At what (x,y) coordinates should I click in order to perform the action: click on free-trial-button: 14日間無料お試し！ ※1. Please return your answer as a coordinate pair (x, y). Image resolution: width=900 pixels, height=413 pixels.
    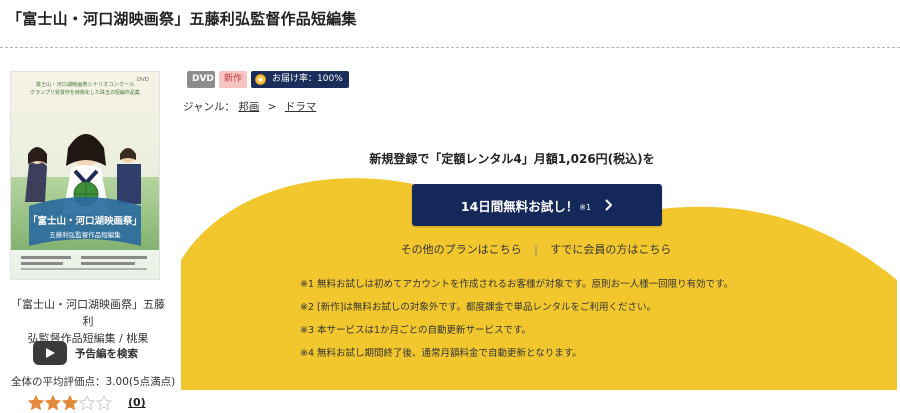
    Looking at the image, I should click on (537, 205).